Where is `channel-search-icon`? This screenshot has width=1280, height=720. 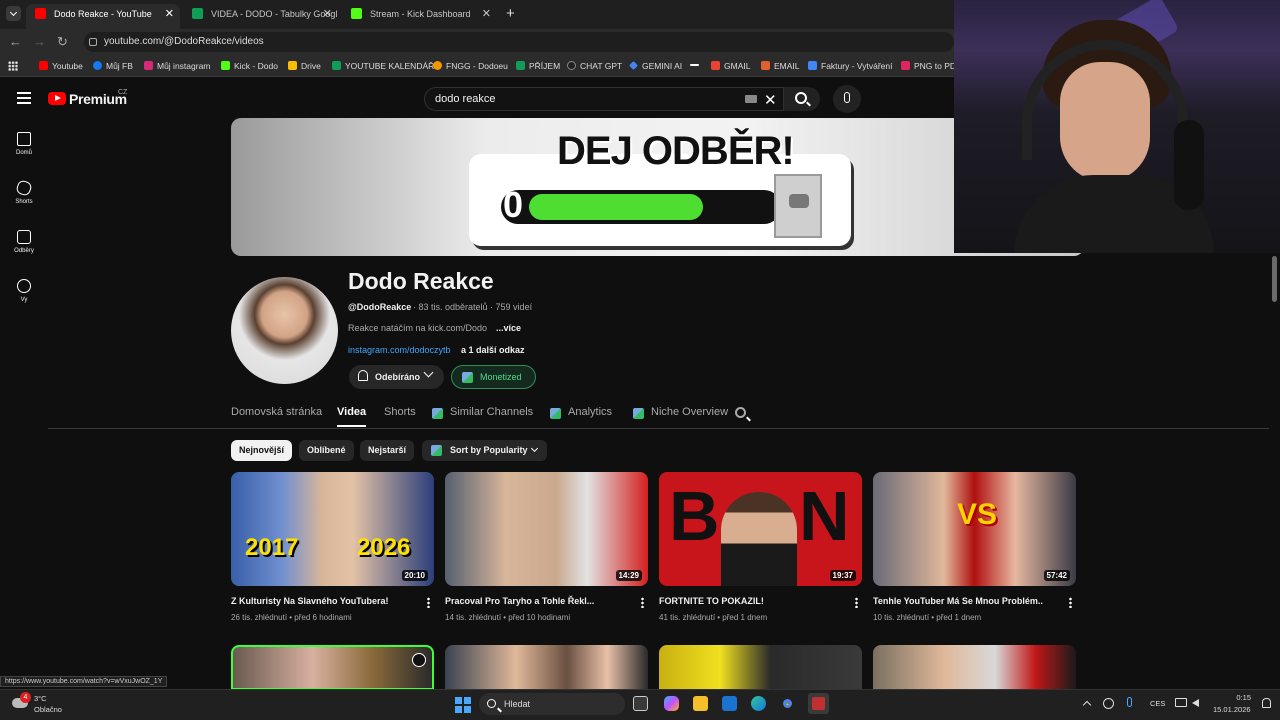 channel-search-icon is located at coordinates (740, 412).